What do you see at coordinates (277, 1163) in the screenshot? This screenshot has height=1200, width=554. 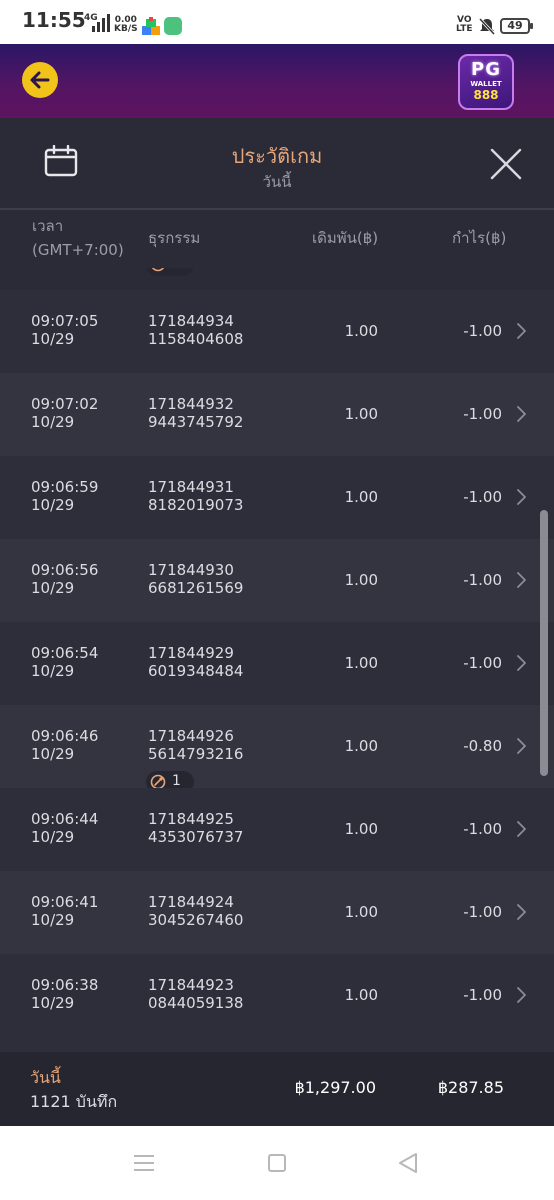 I see `home-square-icon` at bounding box center [277, 1163].